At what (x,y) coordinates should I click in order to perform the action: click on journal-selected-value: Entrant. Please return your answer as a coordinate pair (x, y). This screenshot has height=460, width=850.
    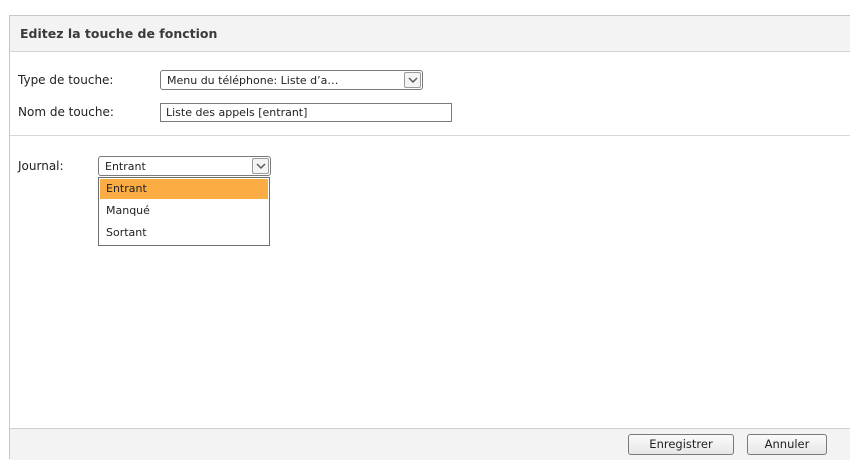
    Looking at the image, I should click on (125, 166).